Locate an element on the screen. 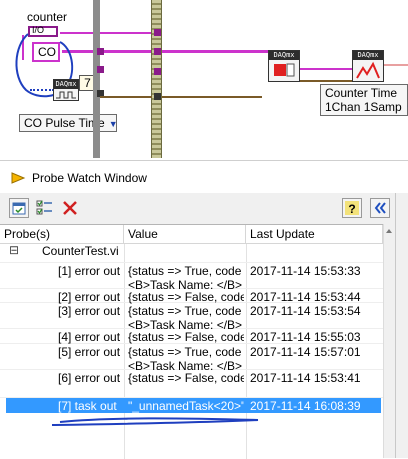  probe-window-icon is located at coordinates (18, 178).